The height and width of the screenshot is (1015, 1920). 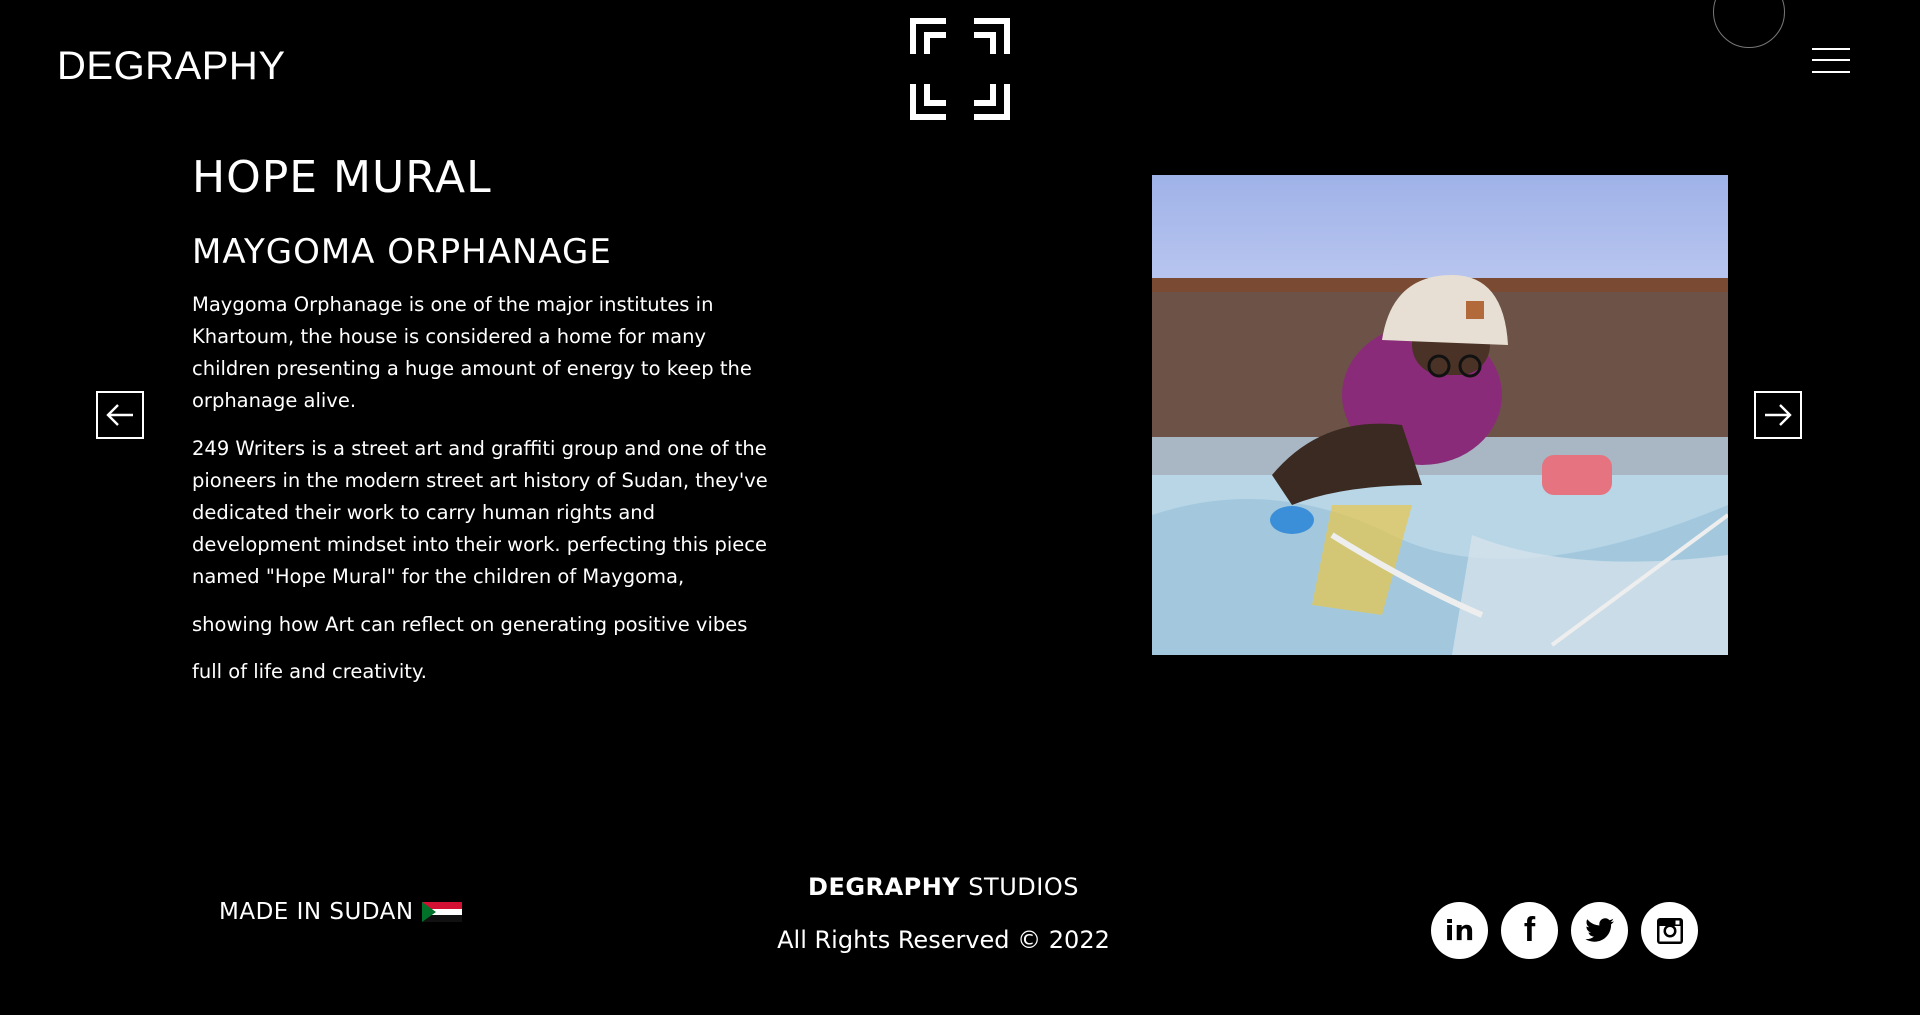 What do you see at coordinates (960, 69) in the screenshot?
I see `bracket-squares-logo` at bounding box center [960, 69].